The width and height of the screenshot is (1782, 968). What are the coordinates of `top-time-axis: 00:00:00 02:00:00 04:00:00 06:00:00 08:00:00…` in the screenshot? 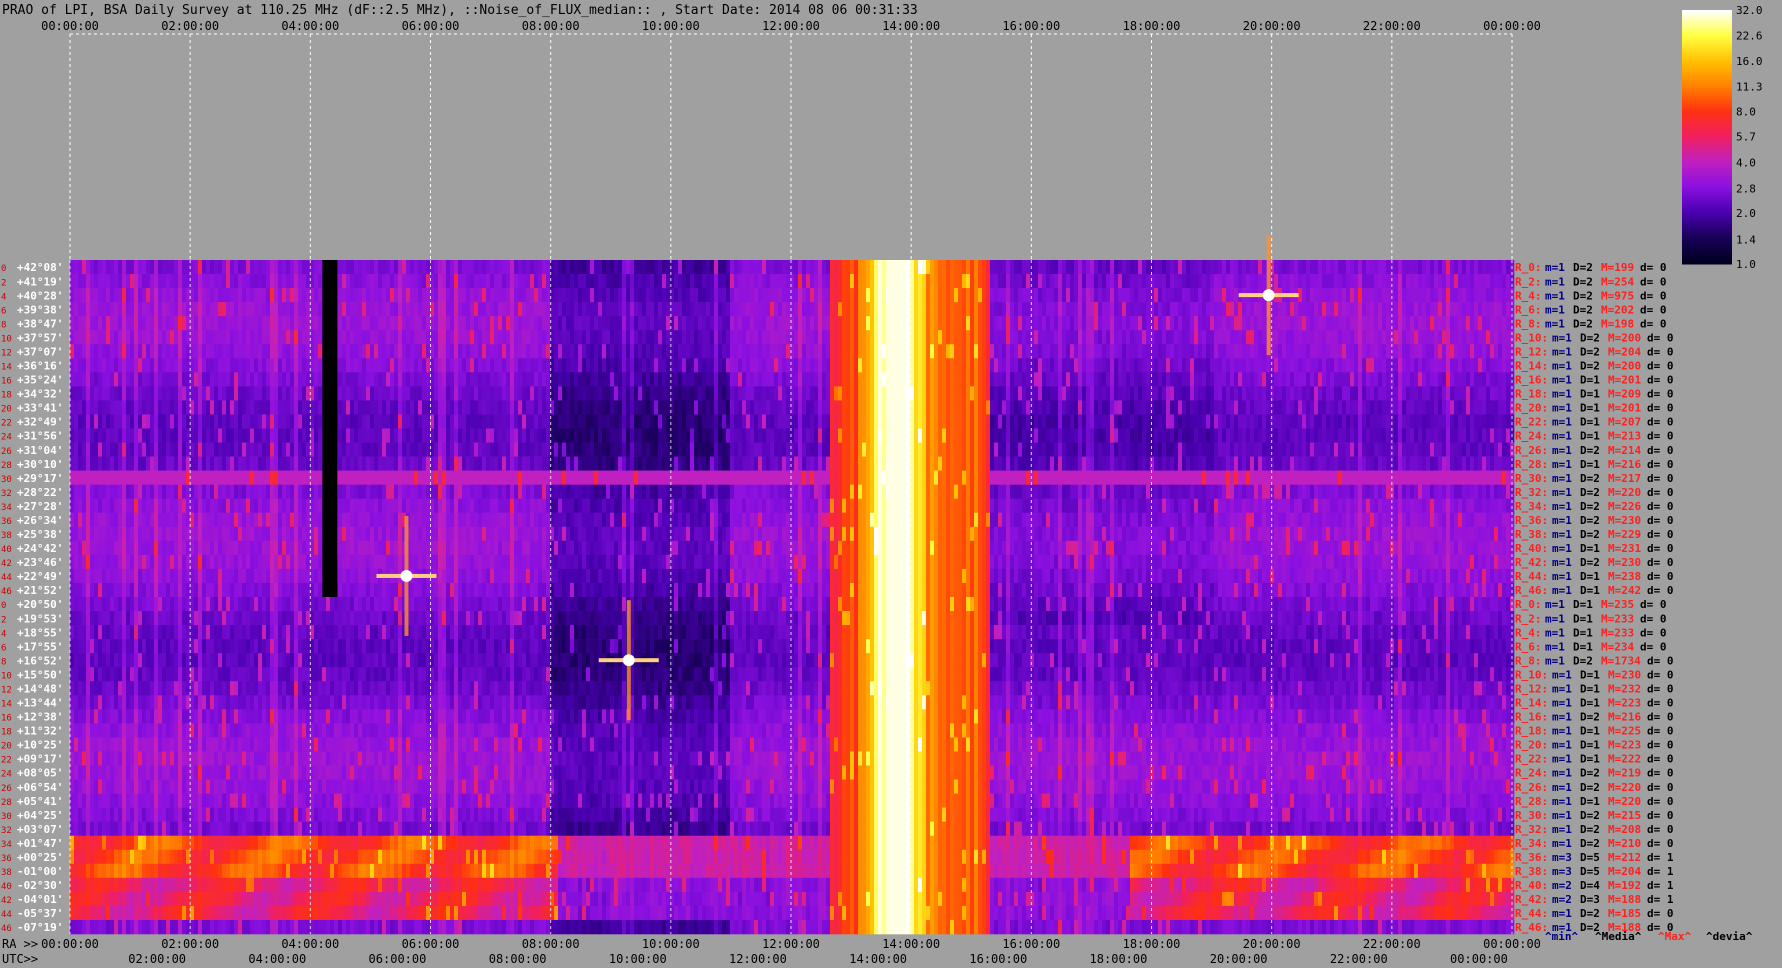 It's located at (791, 26).